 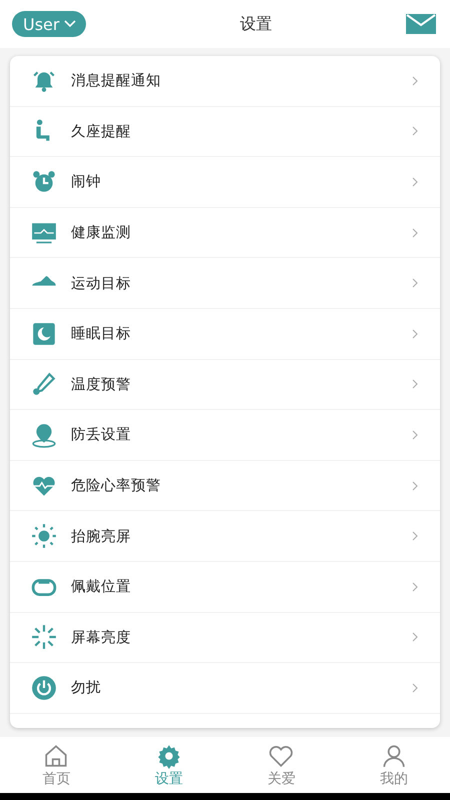 What do you see at coordinates (225, 587) in the screenshot?
I see `settings-row: 佩戴位置` at bounding box center [225, 587].